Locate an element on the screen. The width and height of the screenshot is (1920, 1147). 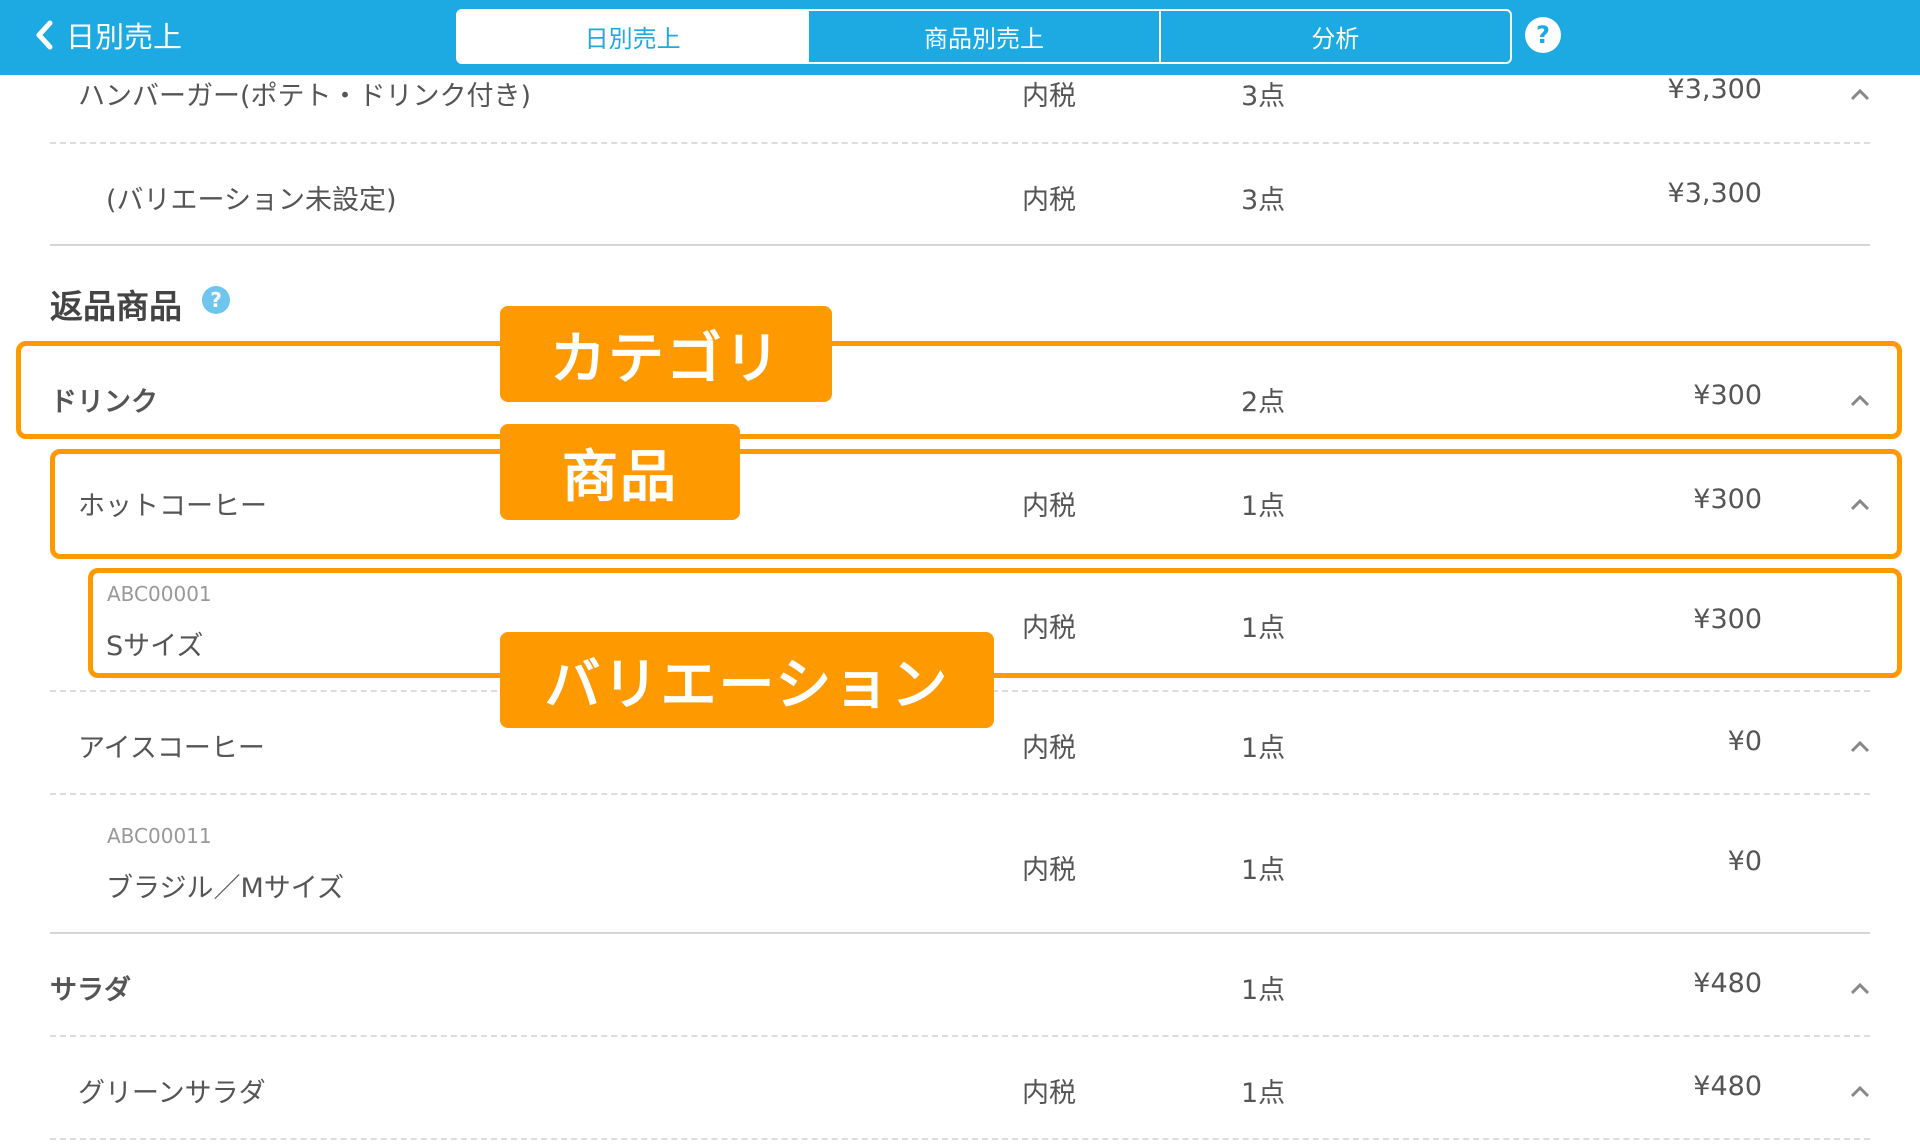
product-name: ハンバーガー(ポテト・ドリンク付き) is located at coordinates (305, 96).